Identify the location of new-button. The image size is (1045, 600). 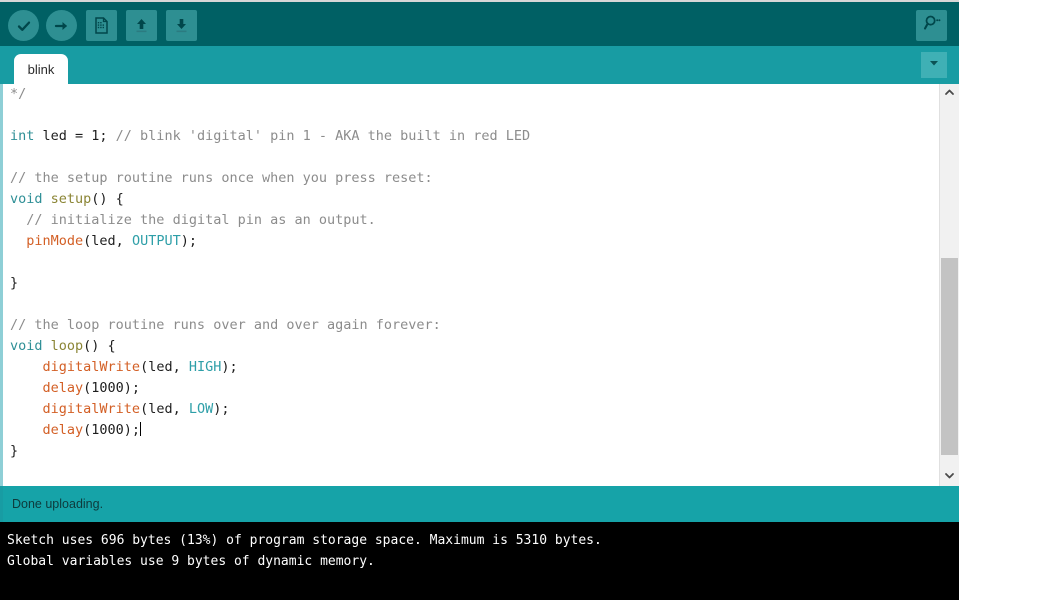
(101, 25).